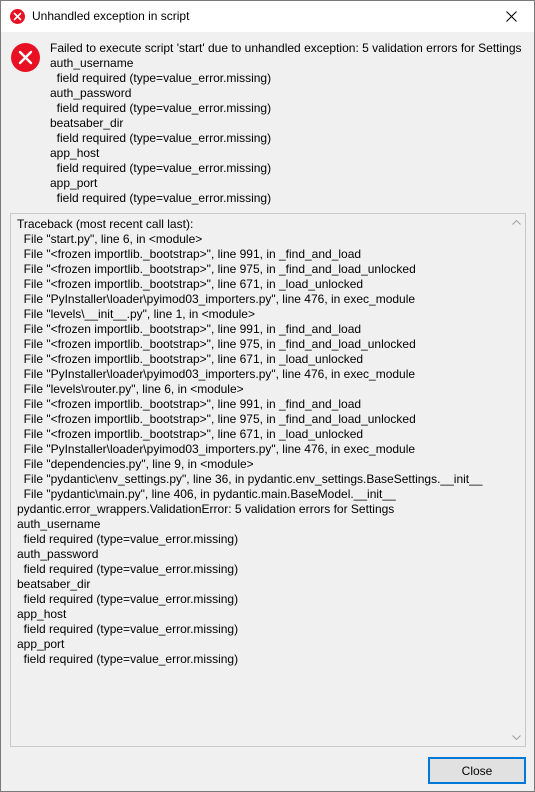  What do you see at coordinates (516, 222) in the screenshot?
I see `scroll-up-arrow-icon` at bounding box center [516, 222].